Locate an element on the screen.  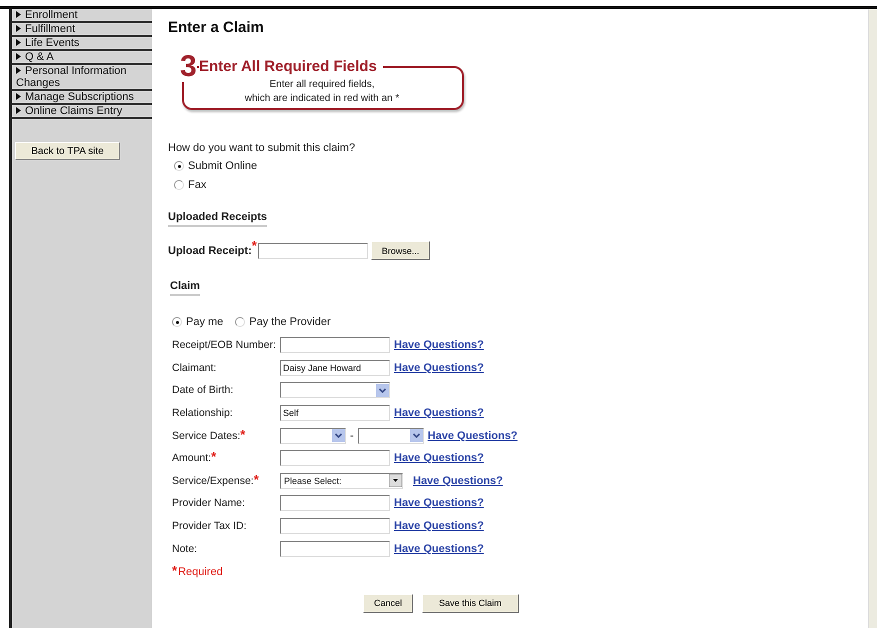
sidebar-link: Personal Information Changes is located at coordinates (82, 78).